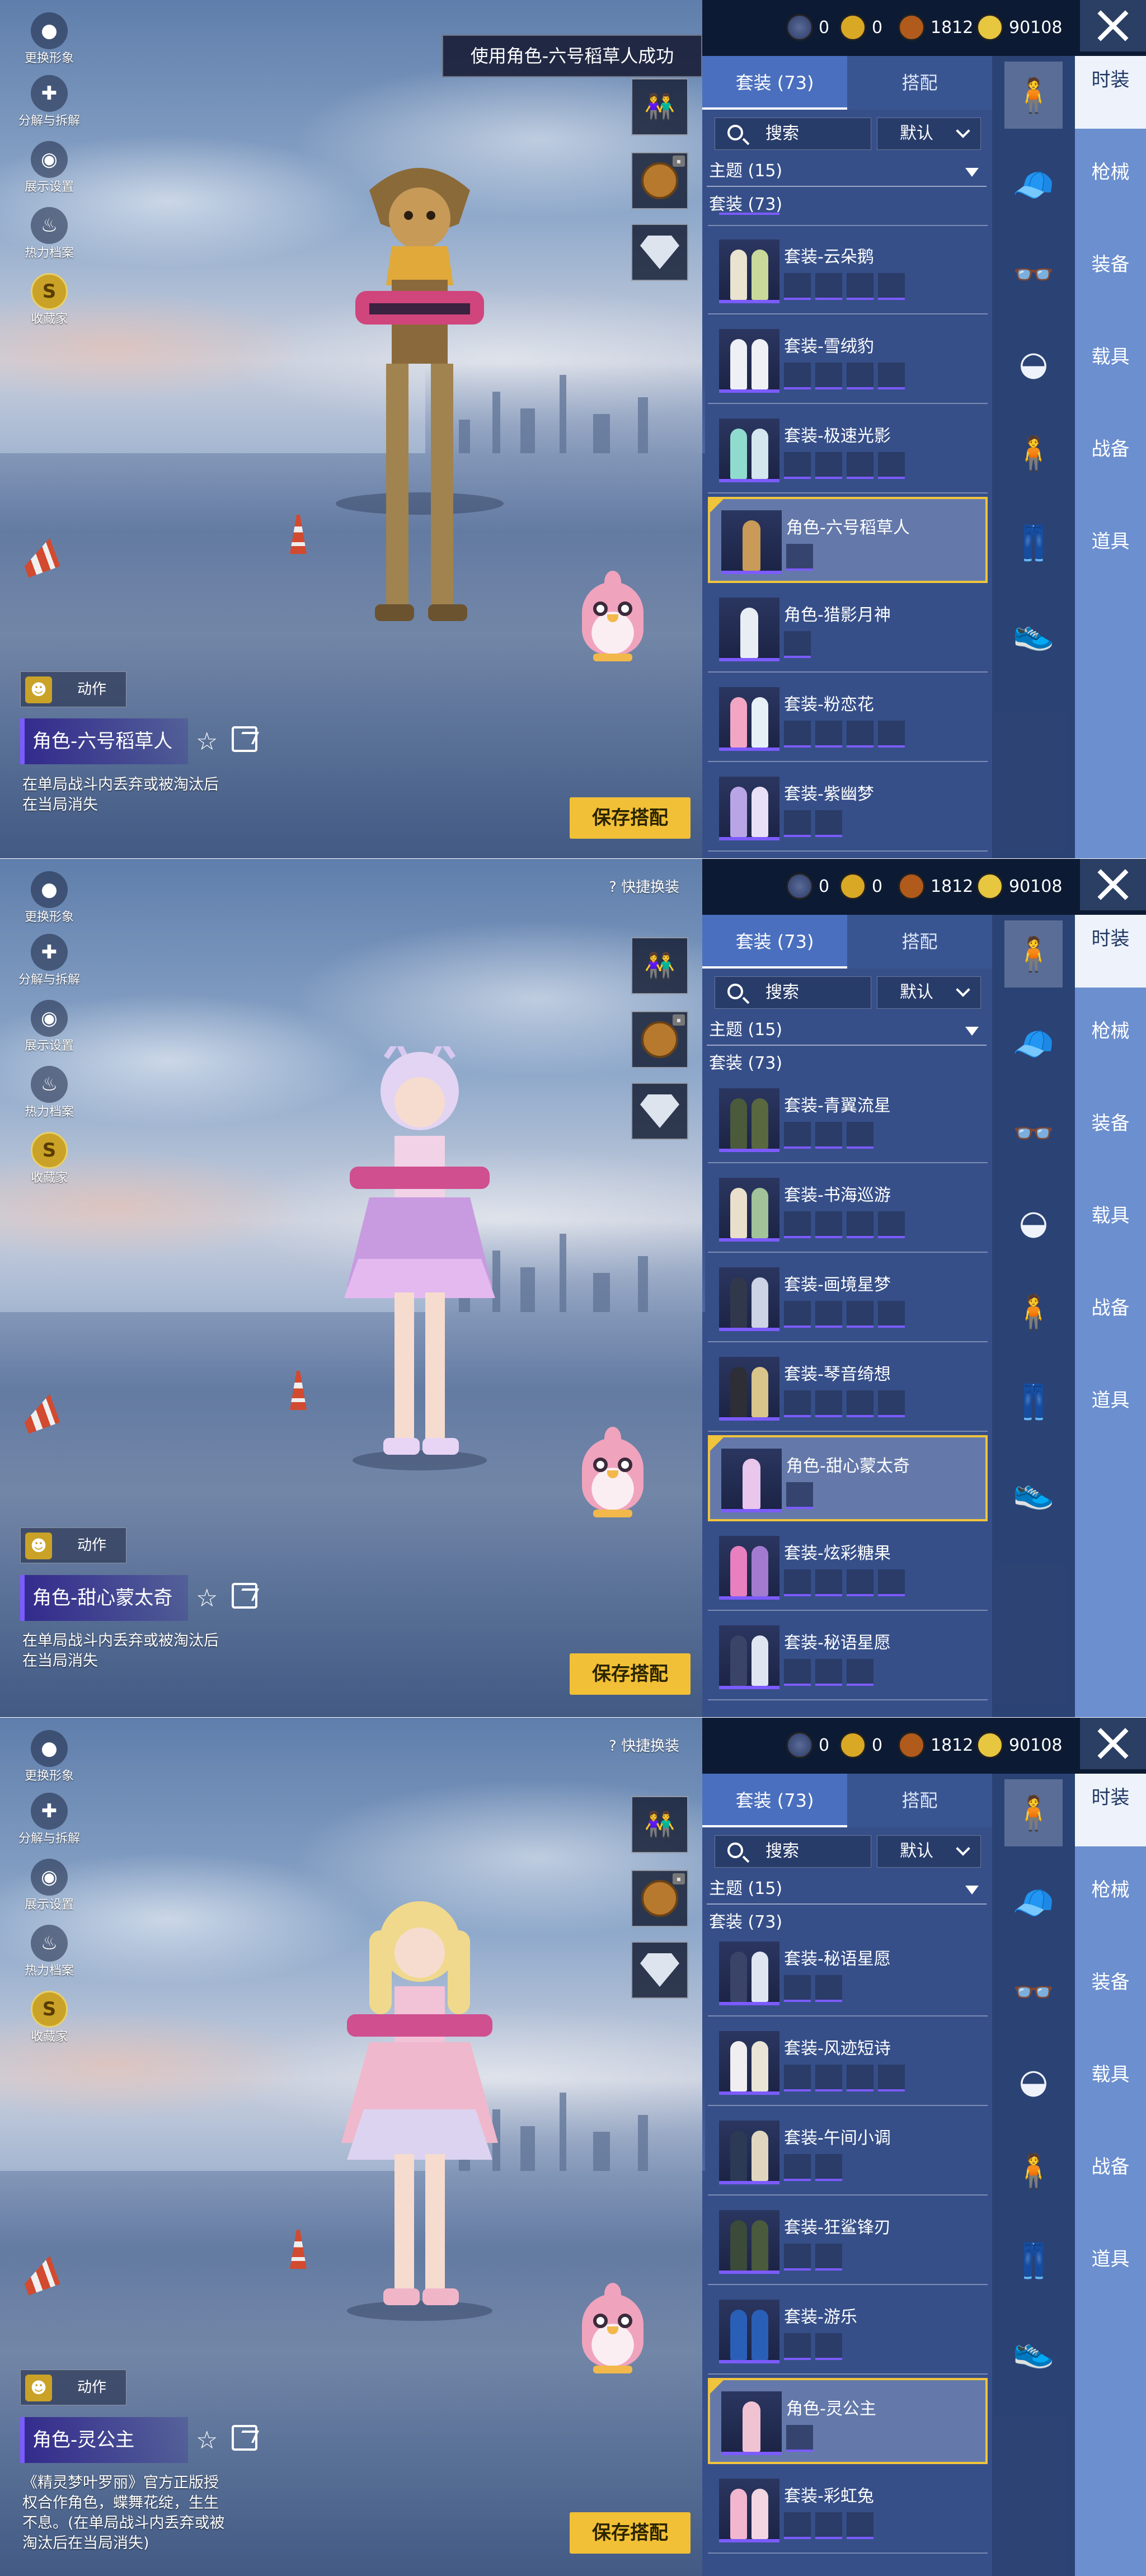 Image resolution: width=1146 pixels, height=2576 pixels. What do you see at coordinates (848, 1568) in the screenshot?
I see `list-item: 套装-炫彩糖果` at bounding box center [848, 1568].